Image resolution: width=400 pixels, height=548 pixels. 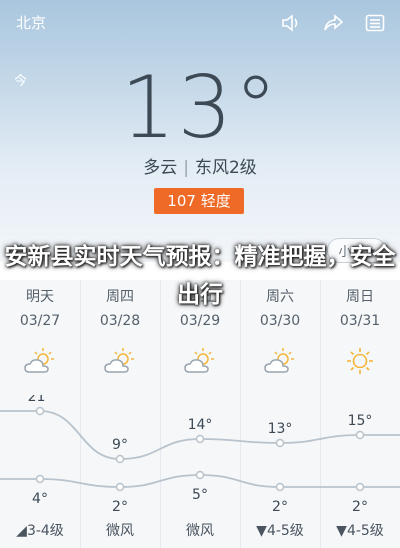 I want to click on aqi-badge: 107 轻度, so click(x=199, y=201).